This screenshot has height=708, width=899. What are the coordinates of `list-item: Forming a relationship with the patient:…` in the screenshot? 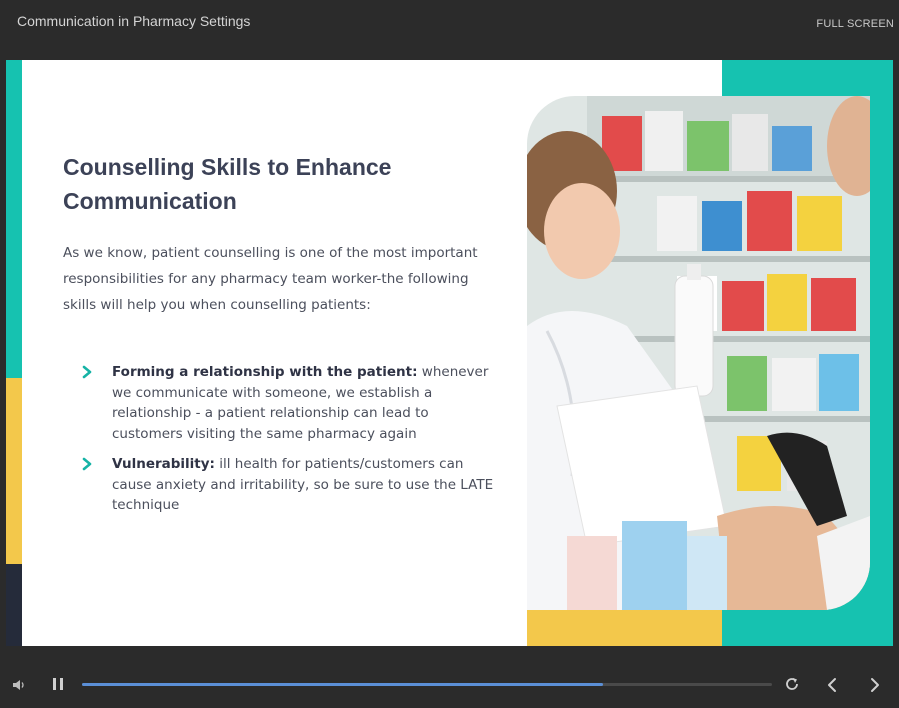 It's located at (290, 403).